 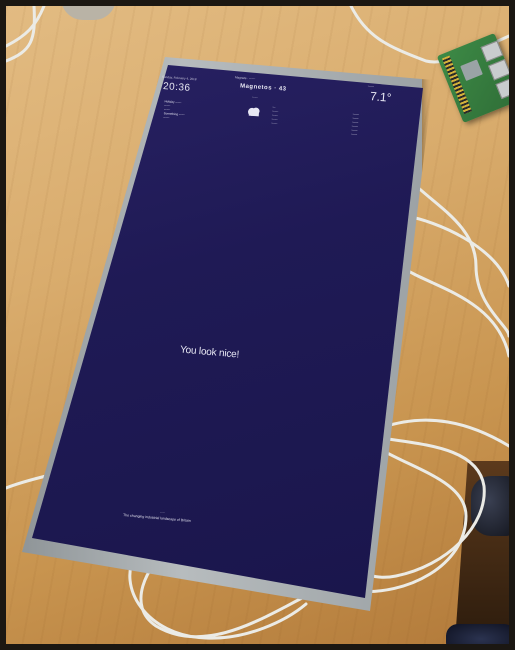 What do you see at coordinates (174, 109) in the screenshot?
I see `calendar-list: Holiday —— —— —— Something —— ——` at bounding box center [174, 109].